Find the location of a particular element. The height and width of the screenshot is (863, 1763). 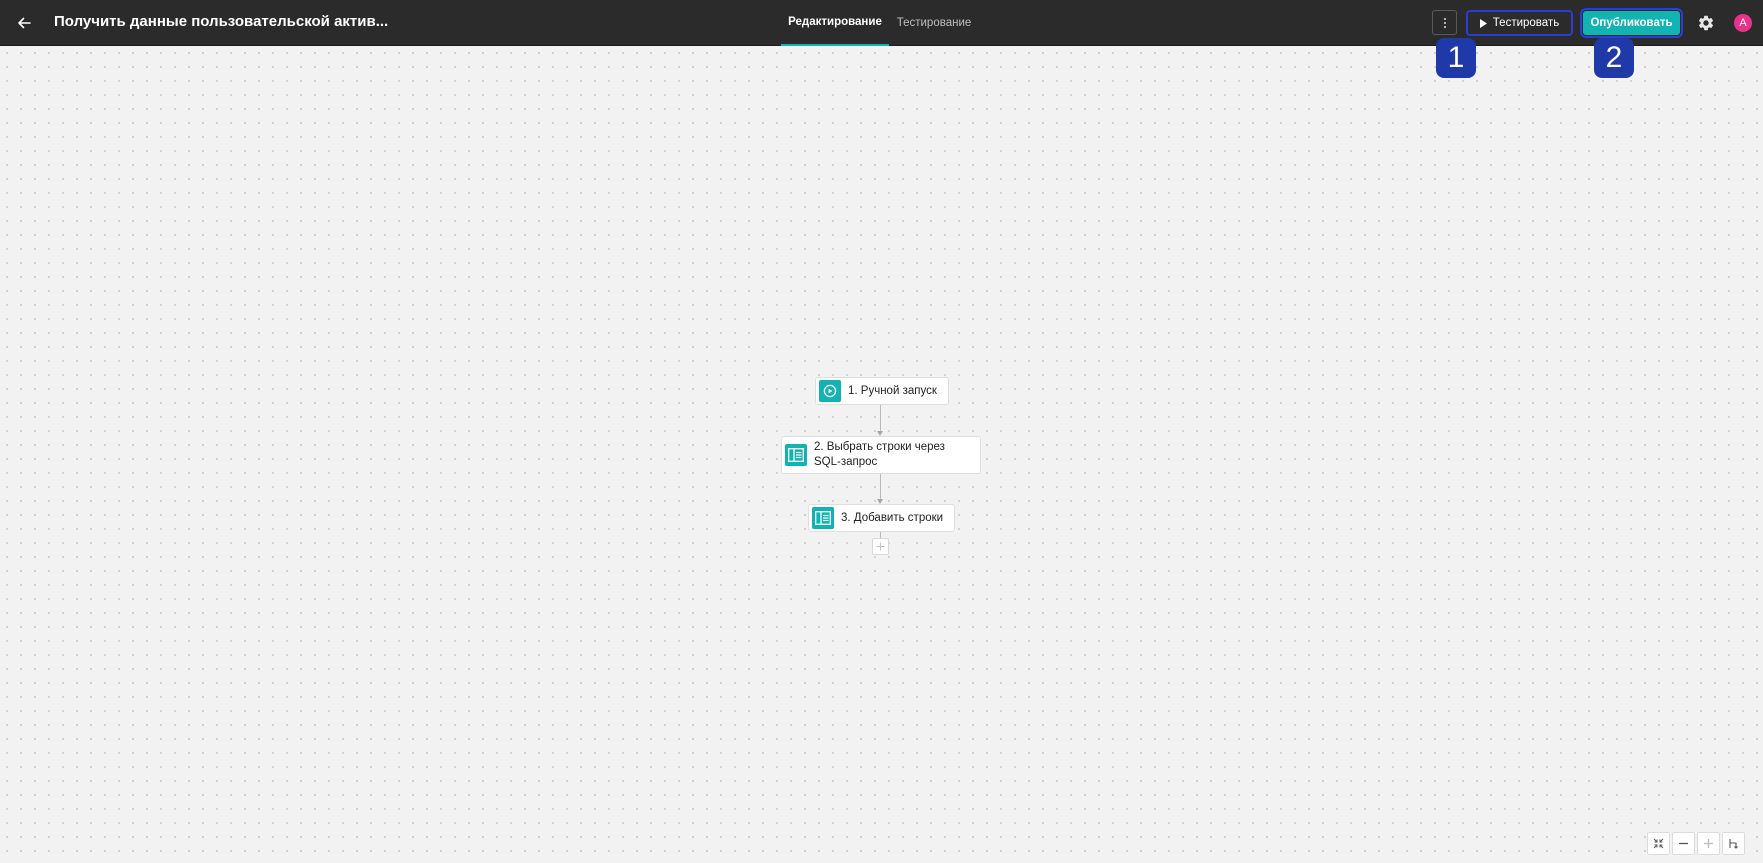

more-vertical-icon is located at coordinates (1444, 22).